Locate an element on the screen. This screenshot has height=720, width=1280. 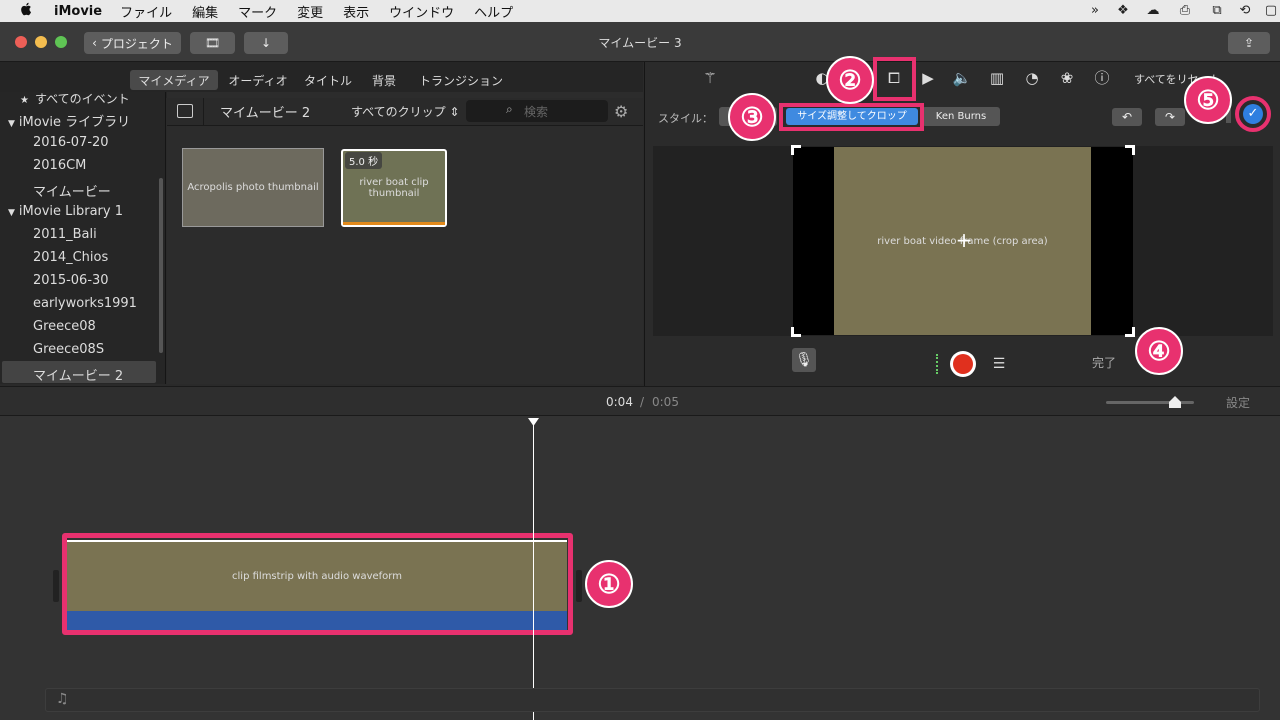
dropbox-icon: ❖ is located at coordinates (1123, 11).